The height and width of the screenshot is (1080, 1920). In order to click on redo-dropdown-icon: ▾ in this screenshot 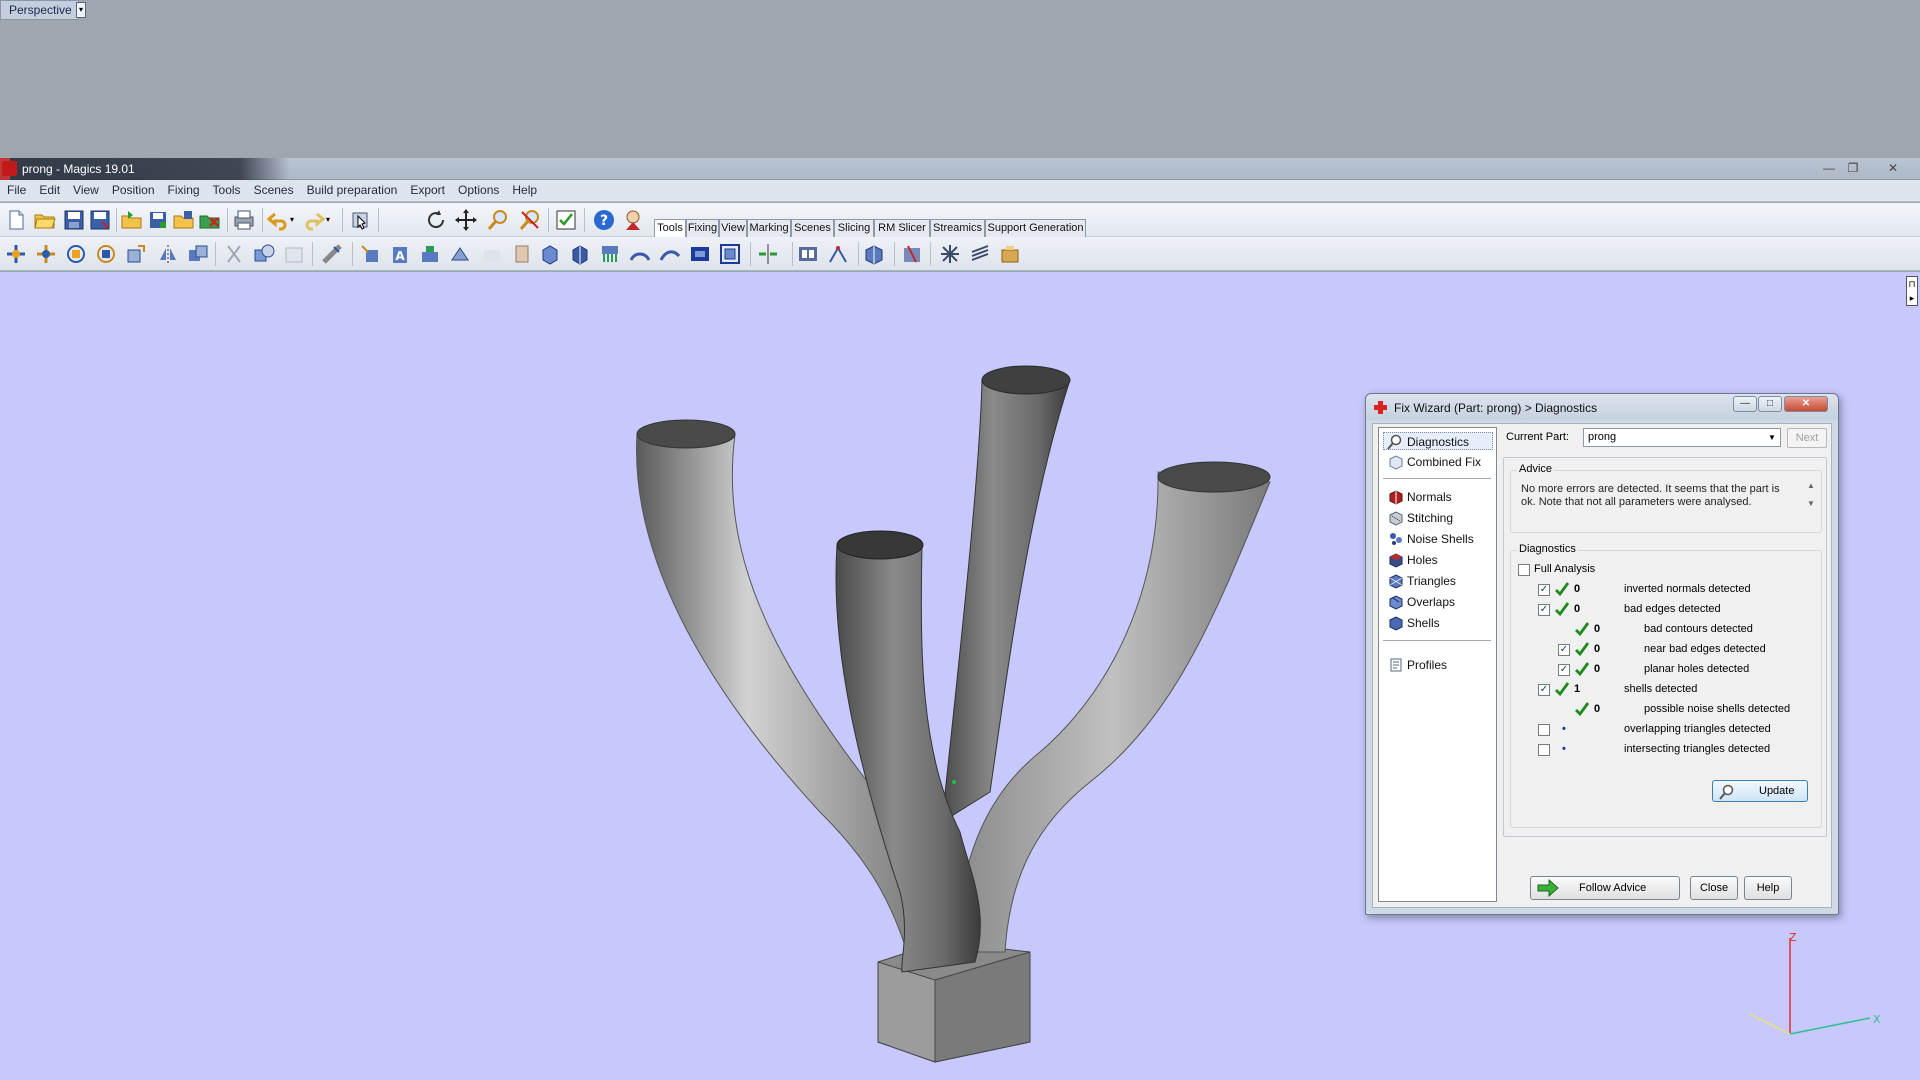, I will do `click(332, 220)`.